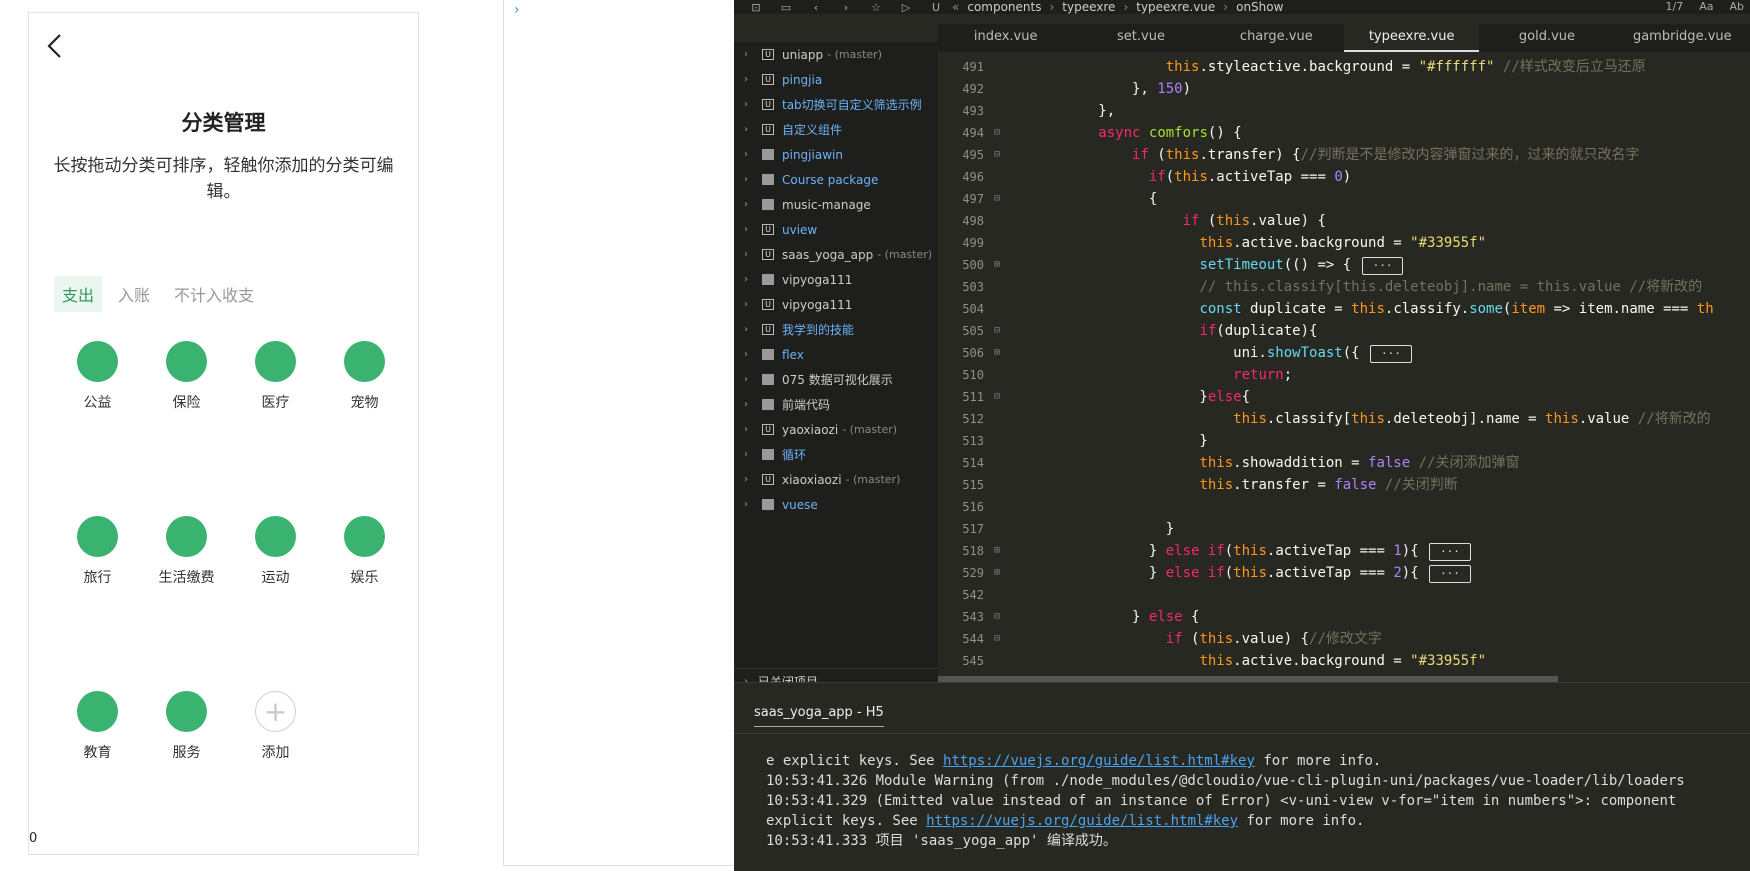 This screenshot has height=871, width=1750. What do you see at coordinates (1004, 7) in the screenshot?
I see `breadcrumb-item: components` at bounding box center [1004, 7].